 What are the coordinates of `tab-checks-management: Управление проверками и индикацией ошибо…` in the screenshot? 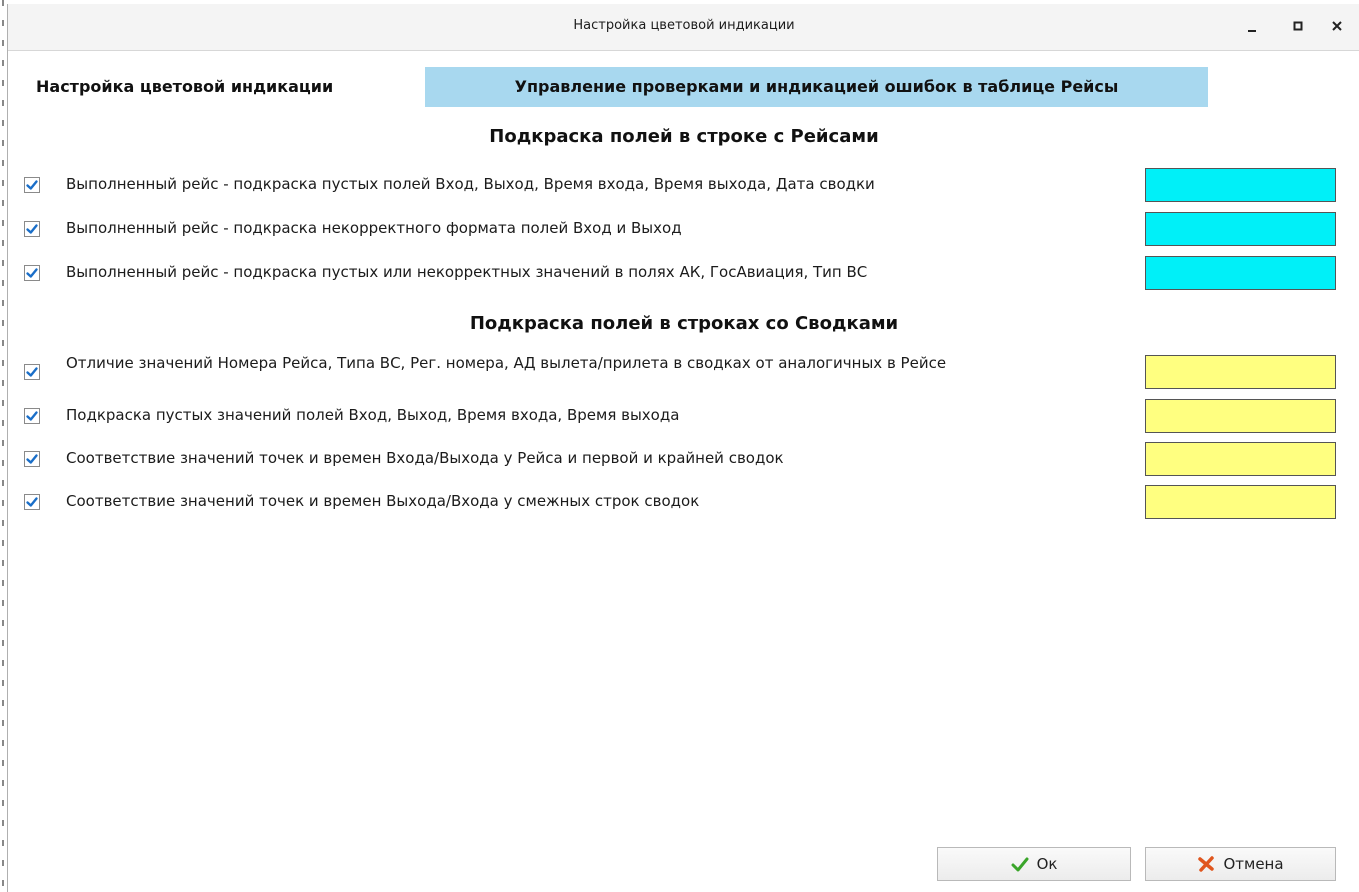 It's located at (816, 87).